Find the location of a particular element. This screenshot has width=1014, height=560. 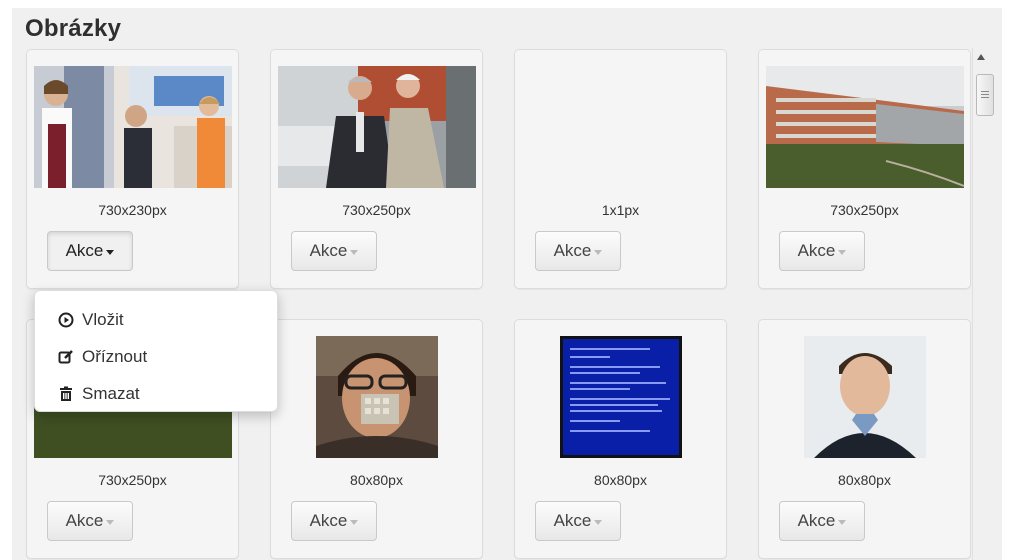

scroll-up-arrow-icon is located at coordinates (981, 57).